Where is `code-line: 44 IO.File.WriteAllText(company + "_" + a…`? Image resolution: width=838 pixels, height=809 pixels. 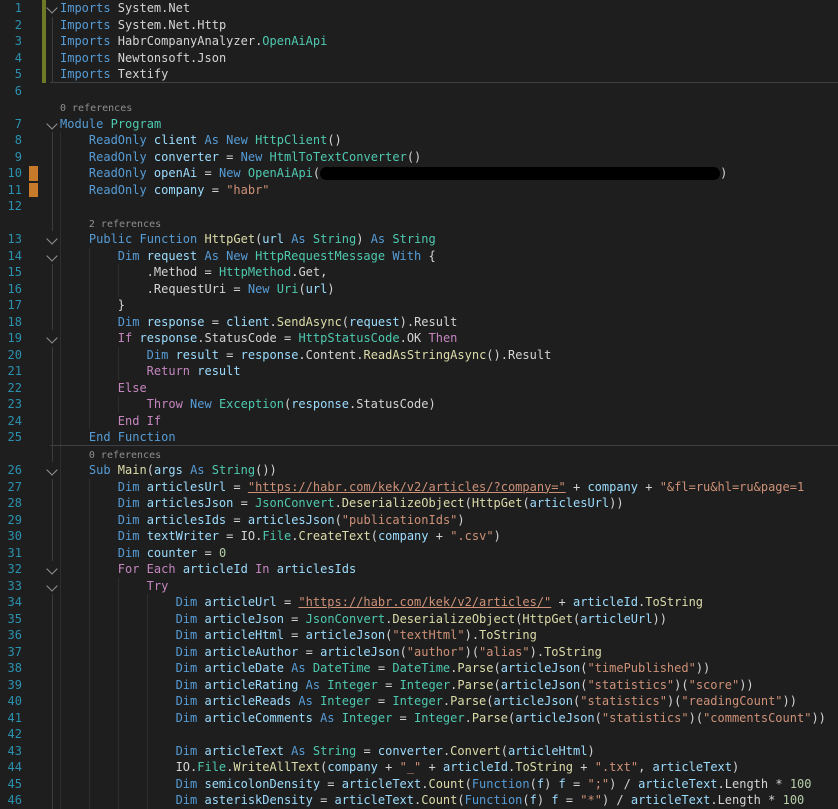 code-line: 44 IO.File.WriteAllText(company + "_" + a… is located at coordinates (419, 767).